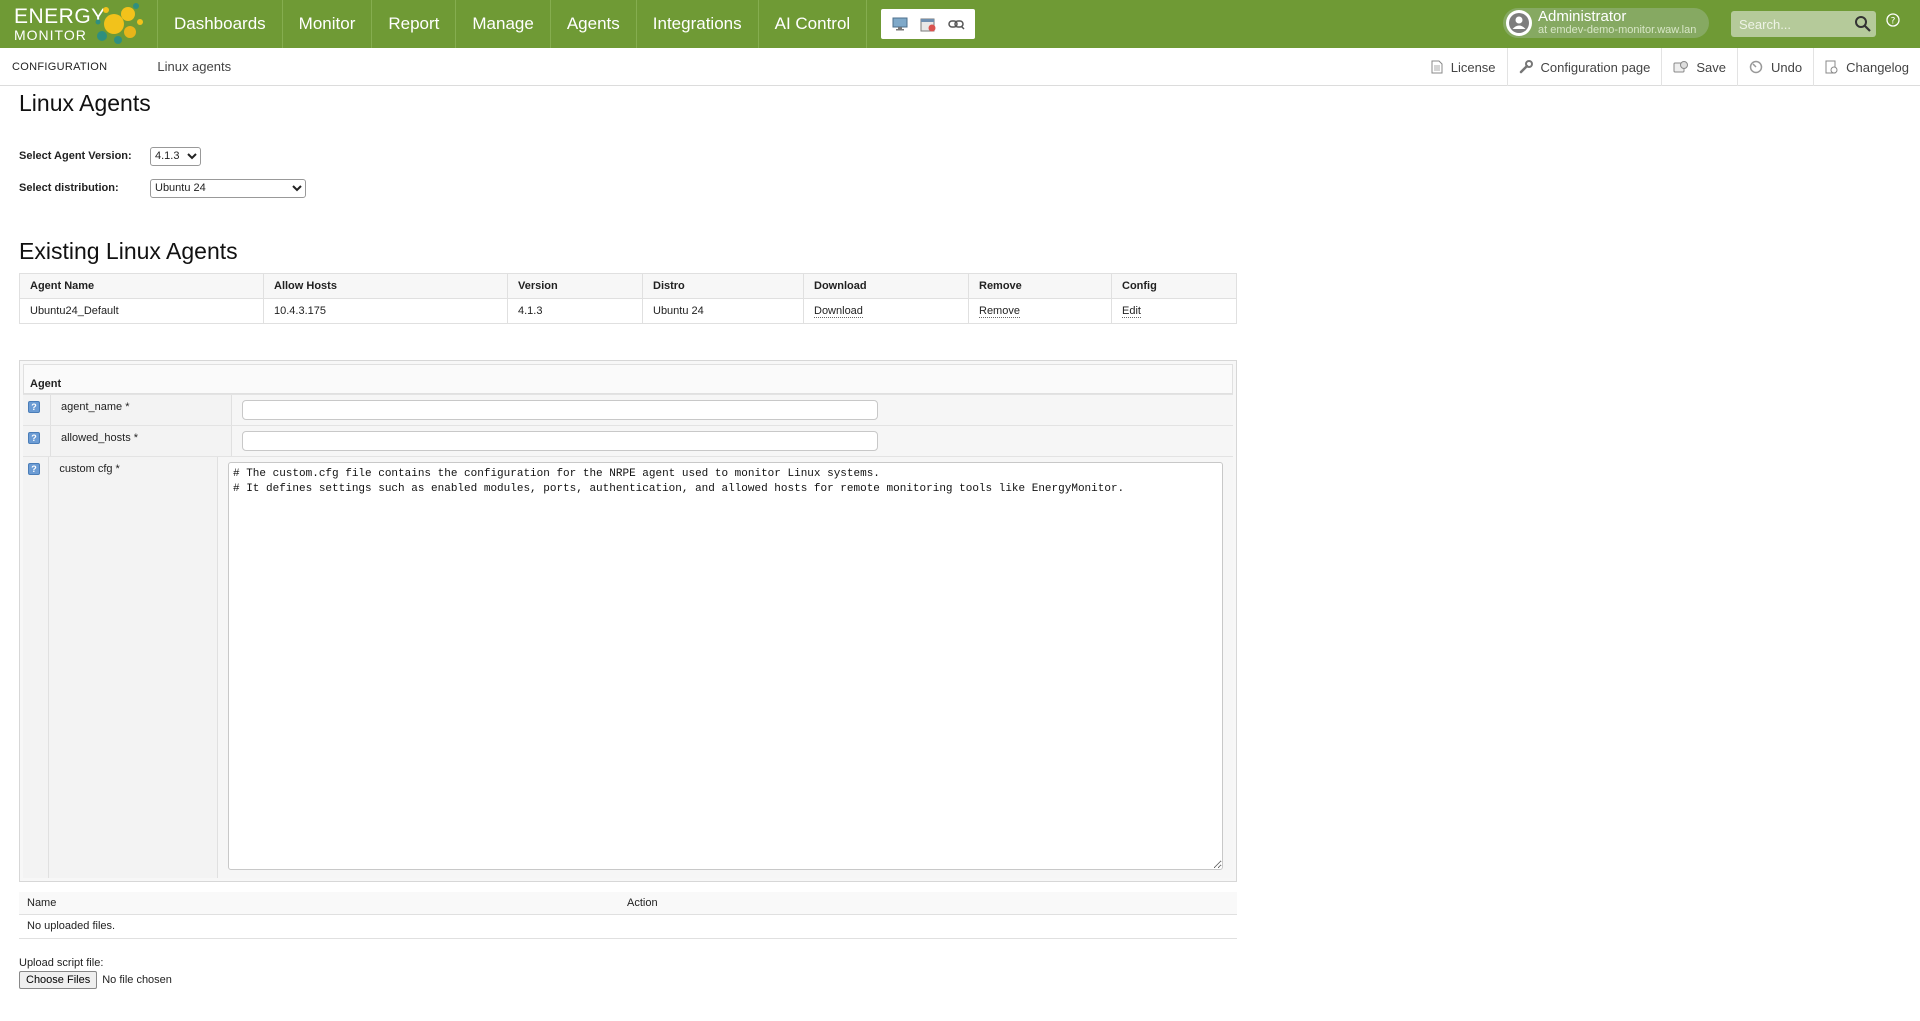 This screenshot has height=1021, width=1920. I want to click on upload-row: Choose Files No file chosen, so click(960, 979).